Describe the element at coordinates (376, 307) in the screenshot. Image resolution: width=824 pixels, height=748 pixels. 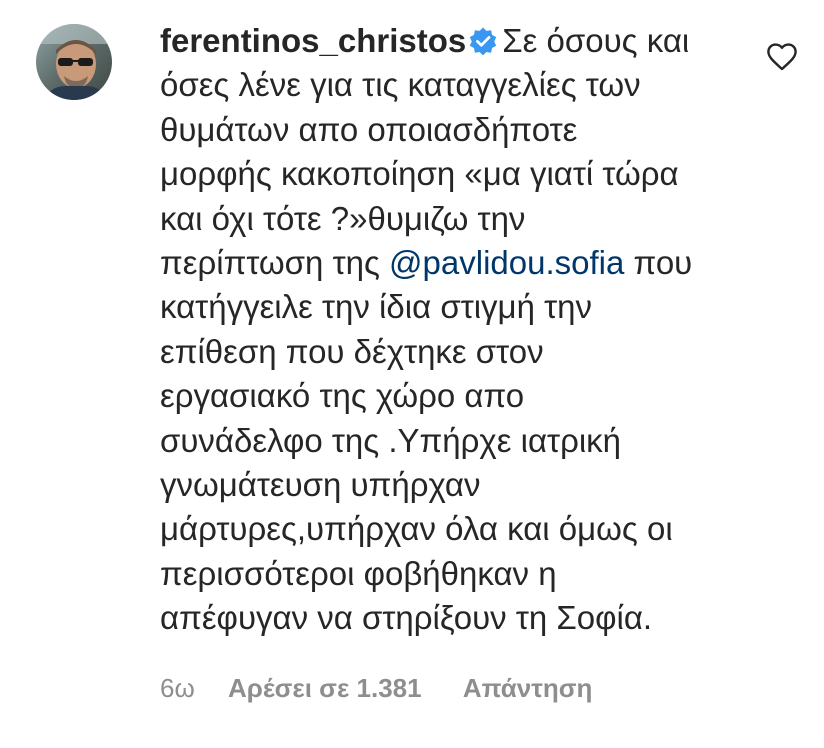
I see `comment-line: κατήγγειλε την ίδια στιγμή την` at that location.